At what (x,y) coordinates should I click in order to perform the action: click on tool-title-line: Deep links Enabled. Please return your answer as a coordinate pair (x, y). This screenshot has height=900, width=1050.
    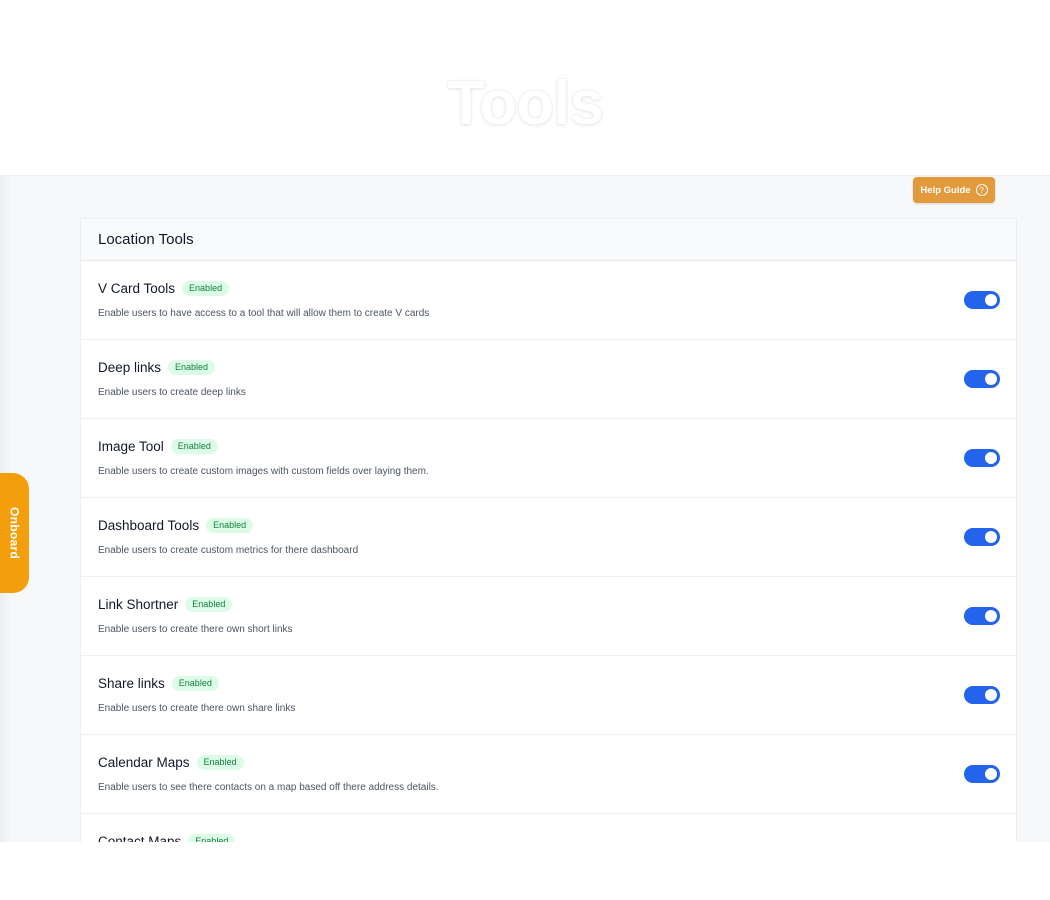
    Looking at the image, I should click on (157, 367).